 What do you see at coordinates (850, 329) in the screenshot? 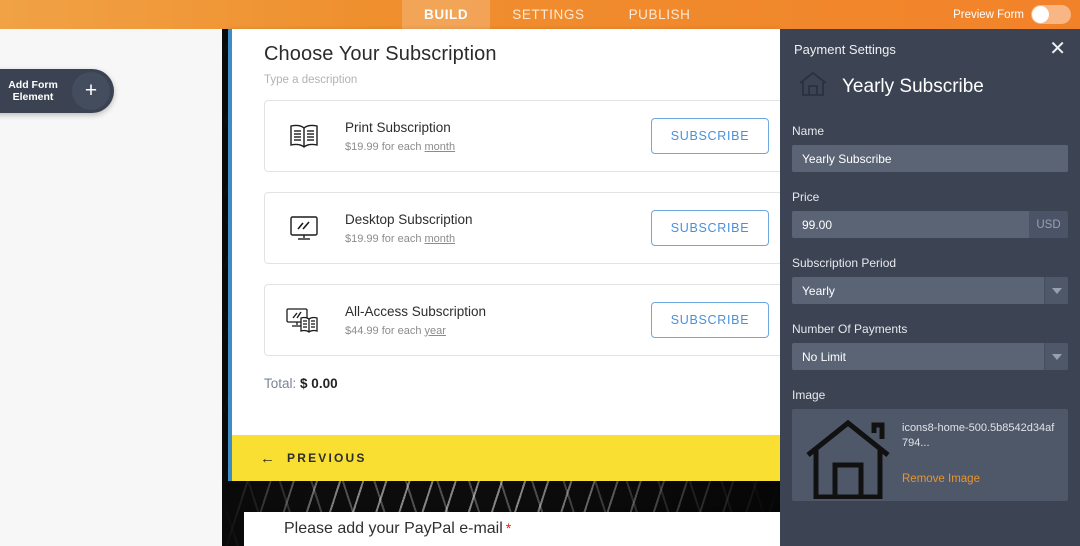
I see `number-of-payments-label: Number Of Payments` at bounding box center [850, 329].